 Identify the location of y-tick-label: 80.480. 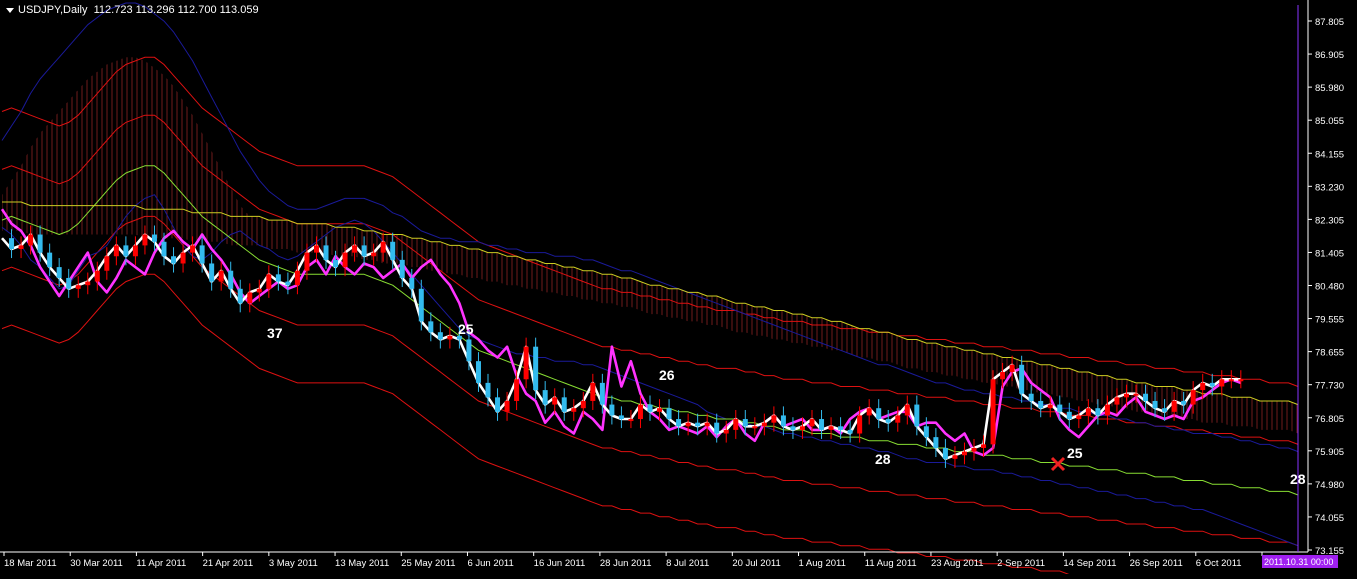
(1329, 287).